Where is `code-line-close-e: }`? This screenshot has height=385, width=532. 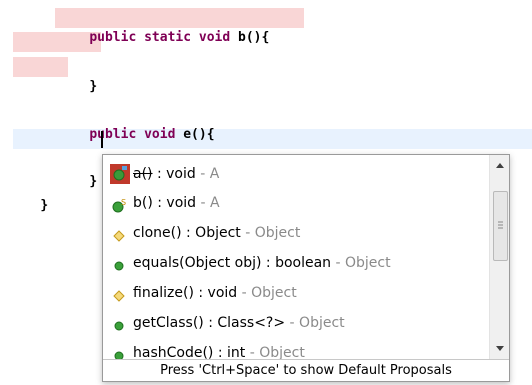
code-line-close-e: } is located at coordinates (77, 170).